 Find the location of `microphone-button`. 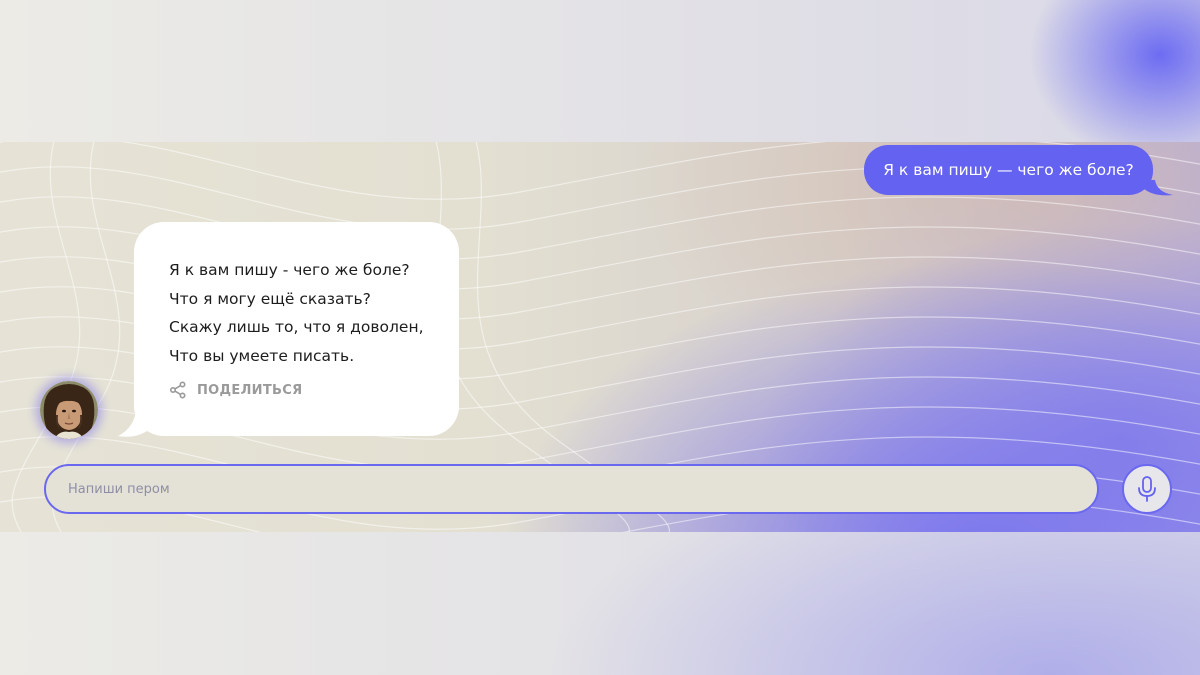

microphone-button is located at coordinates (1147, 489).